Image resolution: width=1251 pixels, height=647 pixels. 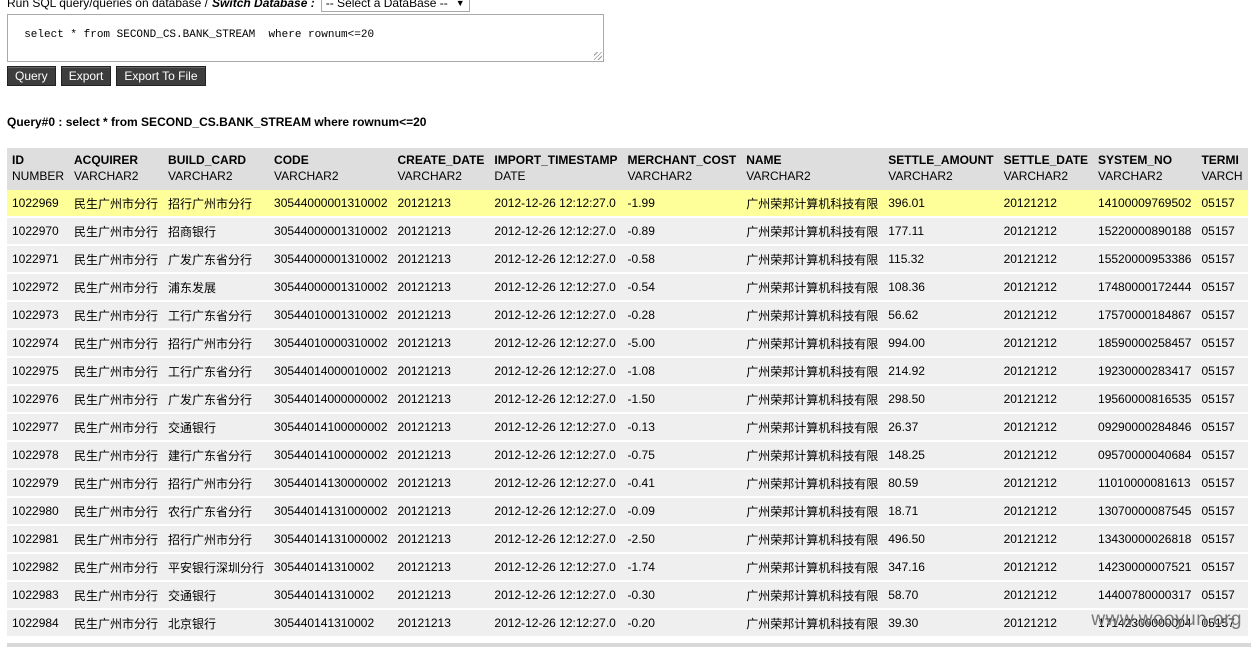 What do you see at coordinates (38, 287) in the screenshot?
I see `table-cell: 1022972` at bounding box center [38, 287].